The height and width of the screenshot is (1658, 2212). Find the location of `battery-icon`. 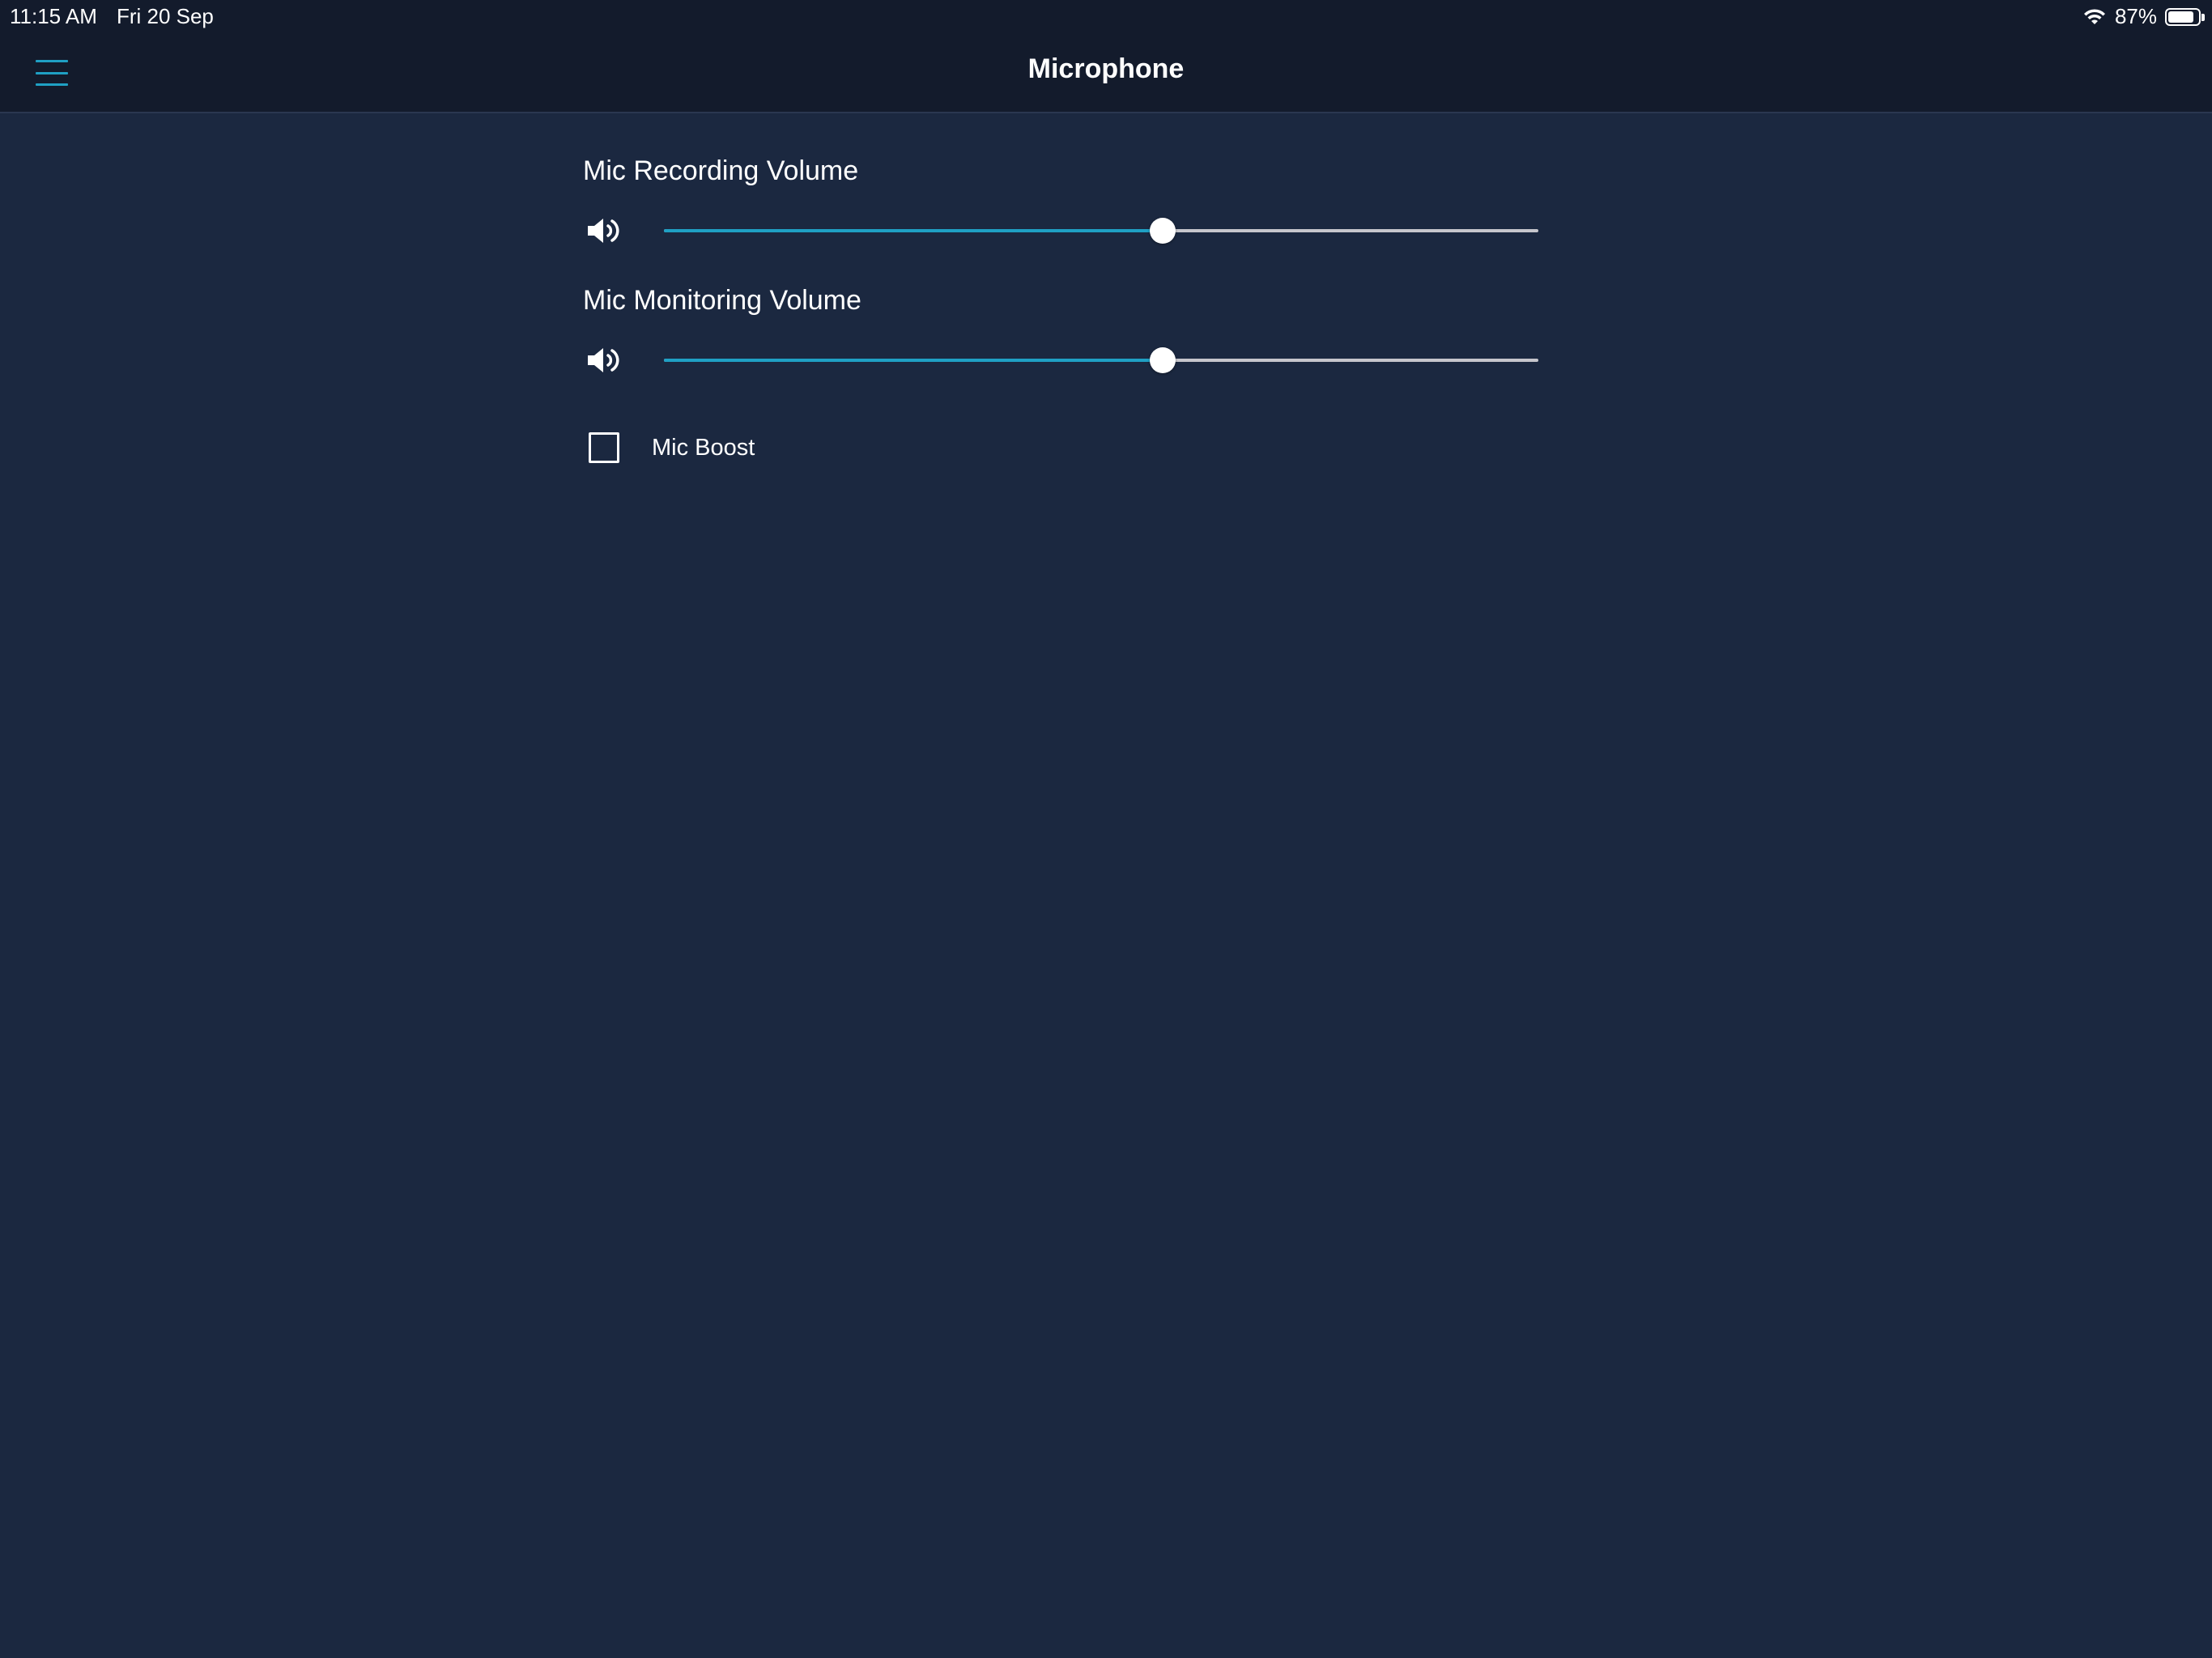

battery-icon is located at coordinates (2185, 16).